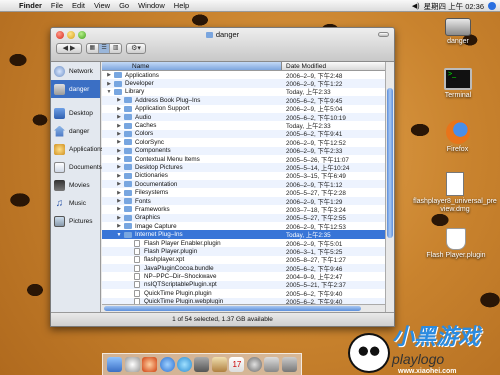  I want to click on sidebar-item-desktop: Desktop, so click(75, 113).